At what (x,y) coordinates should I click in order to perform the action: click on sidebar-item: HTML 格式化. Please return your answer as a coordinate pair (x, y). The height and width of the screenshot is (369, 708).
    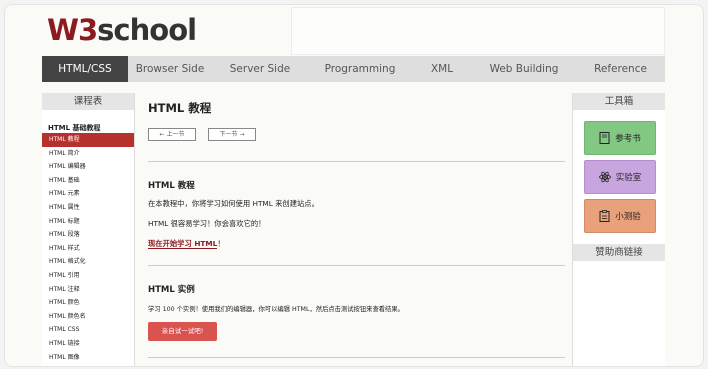
    Looking at the image, I should click on (88, 262).